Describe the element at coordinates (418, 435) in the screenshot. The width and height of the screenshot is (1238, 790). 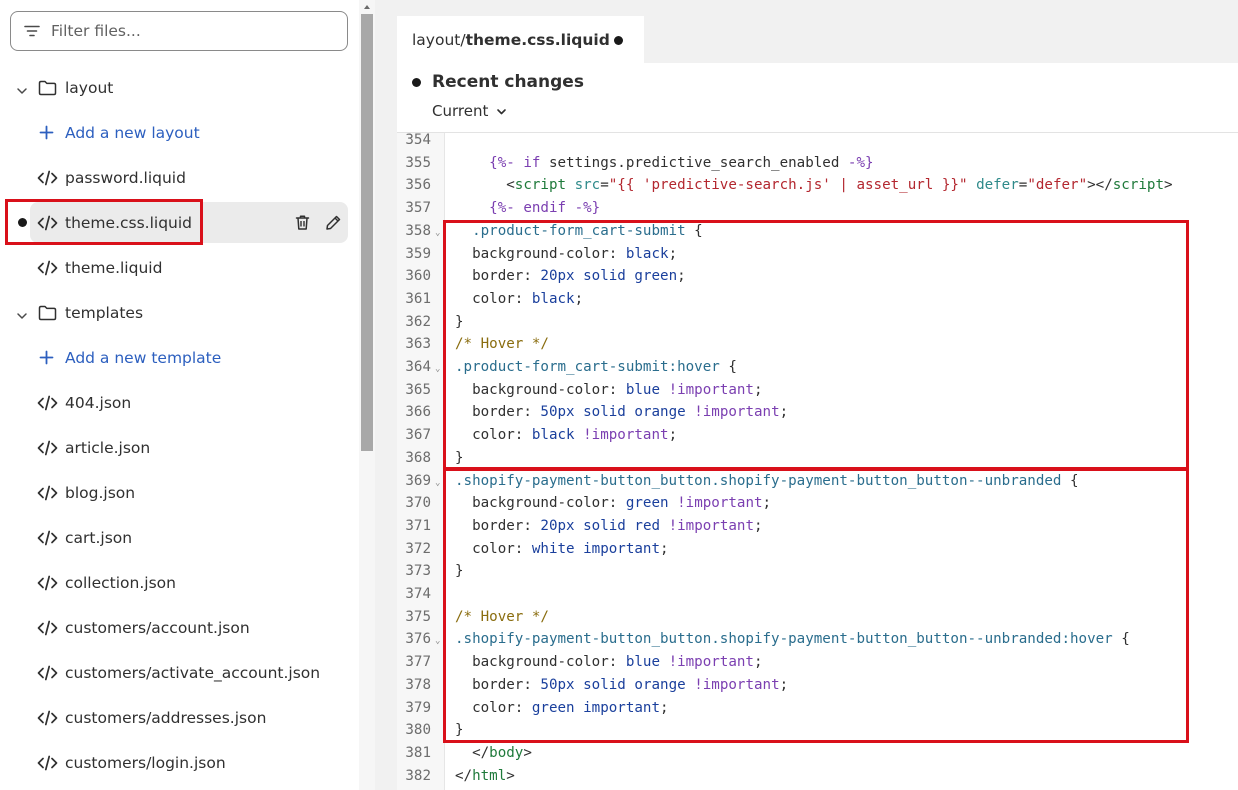
I see `line-number: 367` at that location.